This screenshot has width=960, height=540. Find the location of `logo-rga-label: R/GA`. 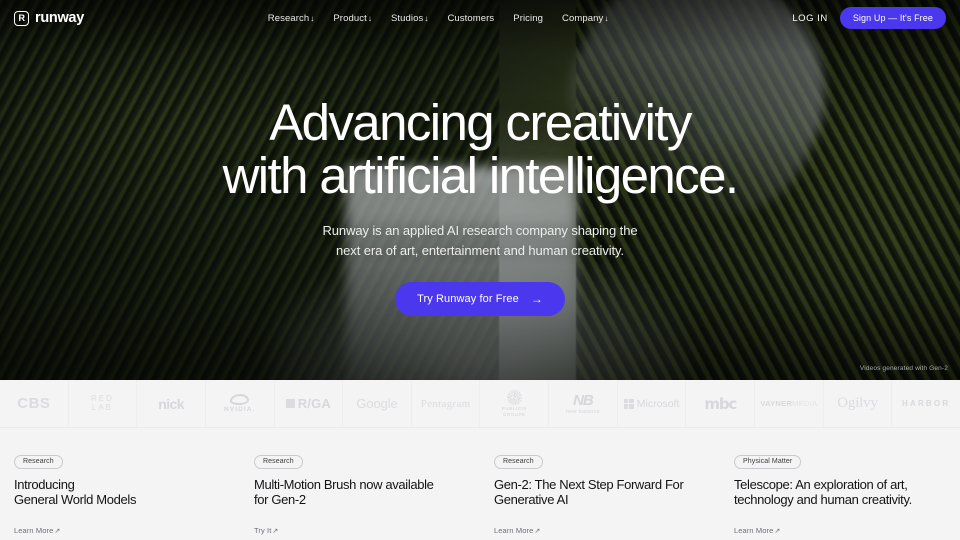

logo-rga-label: R/GA is located at coordinates (314, 403).